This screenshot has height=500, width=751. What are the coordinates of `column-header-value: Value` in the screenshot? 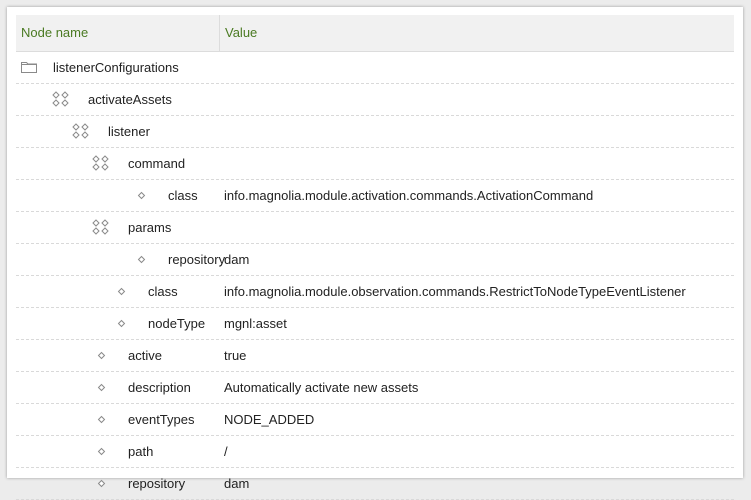 It's located at (241, 33).